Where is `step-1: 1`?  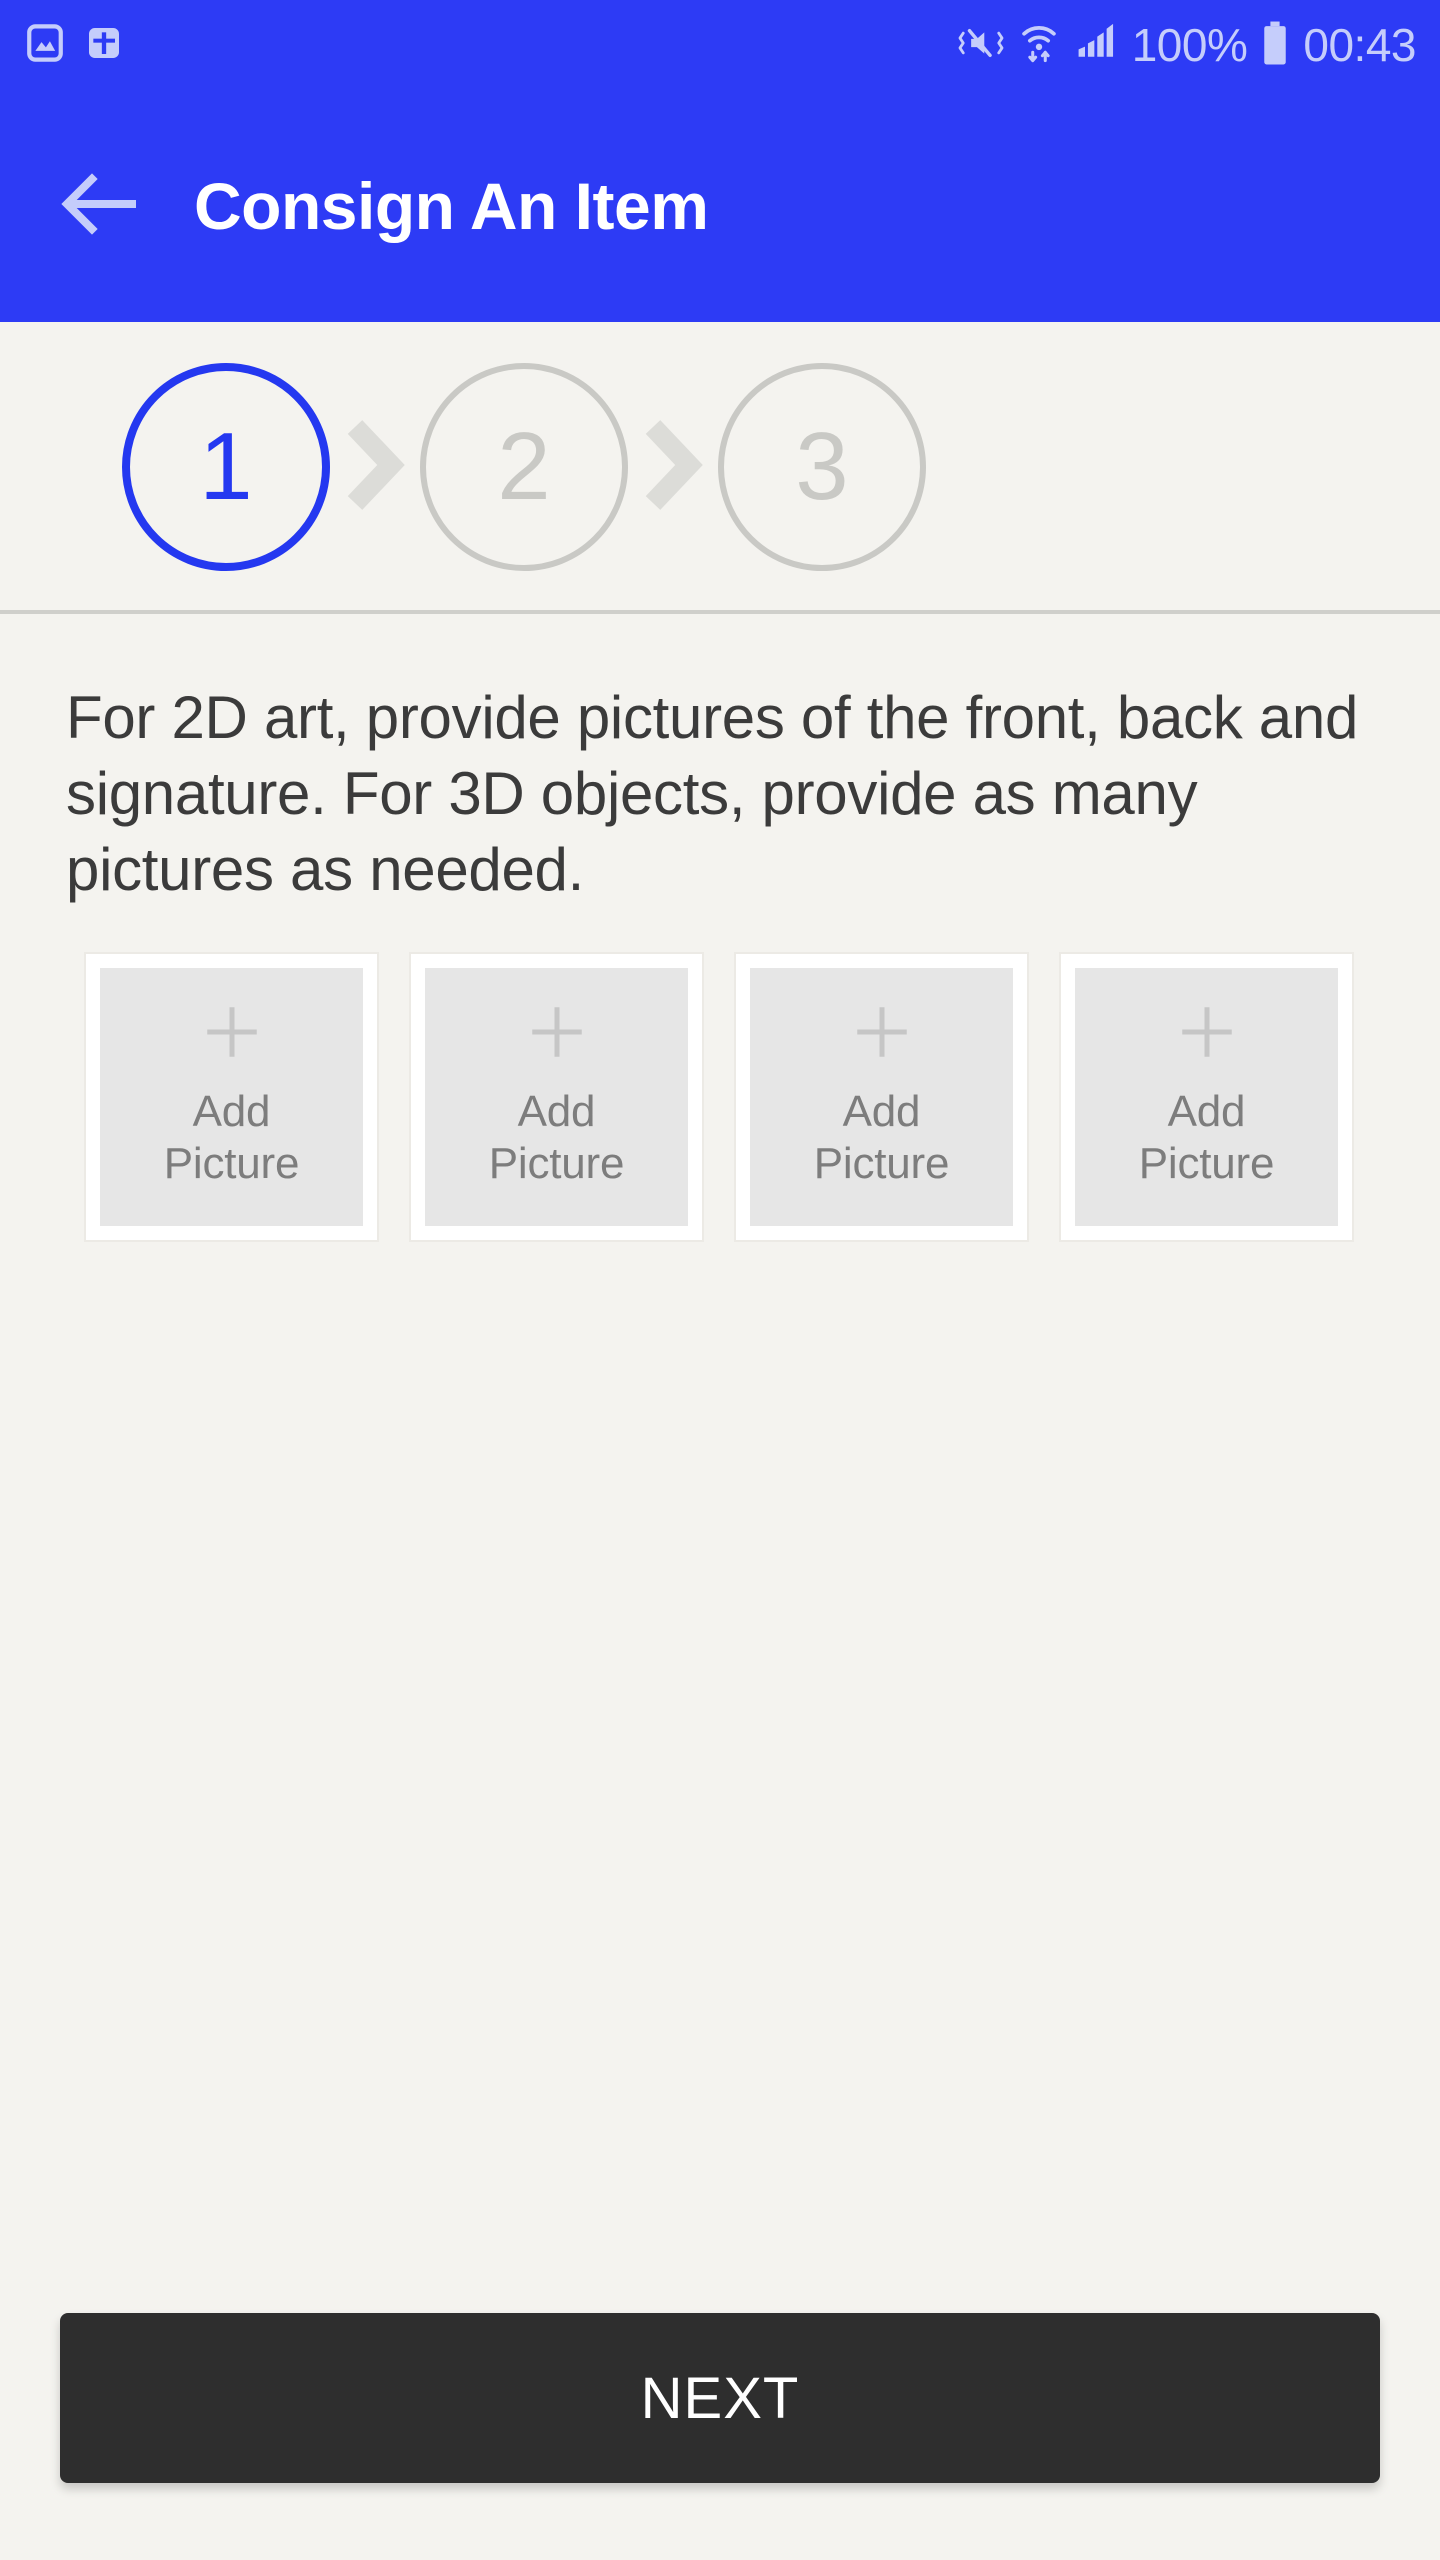
step-1: 1 is located at coordinates (226, 467).